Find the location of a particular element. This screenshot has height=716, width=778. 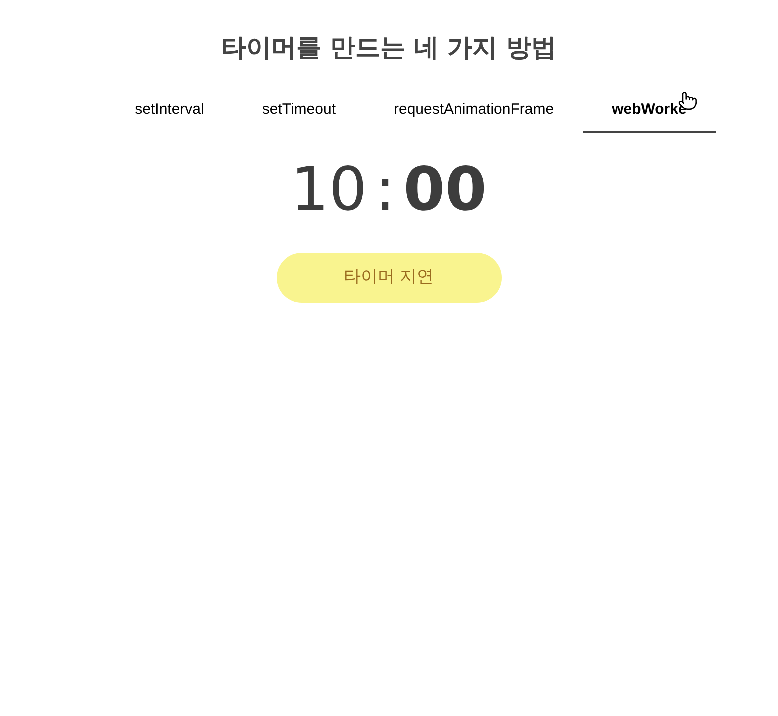

timer-minutes: 10 is located at coordinates (329, 190).